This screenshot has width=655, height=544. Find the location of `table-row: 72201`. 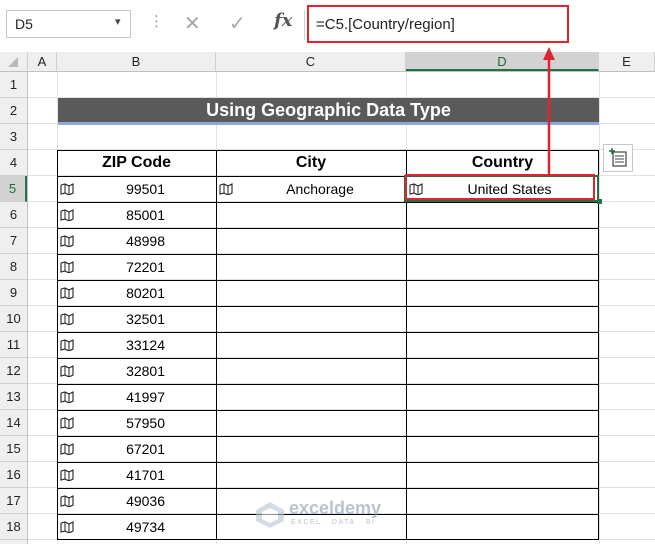

table-row: 72201 is located at coordinates (328, 267).